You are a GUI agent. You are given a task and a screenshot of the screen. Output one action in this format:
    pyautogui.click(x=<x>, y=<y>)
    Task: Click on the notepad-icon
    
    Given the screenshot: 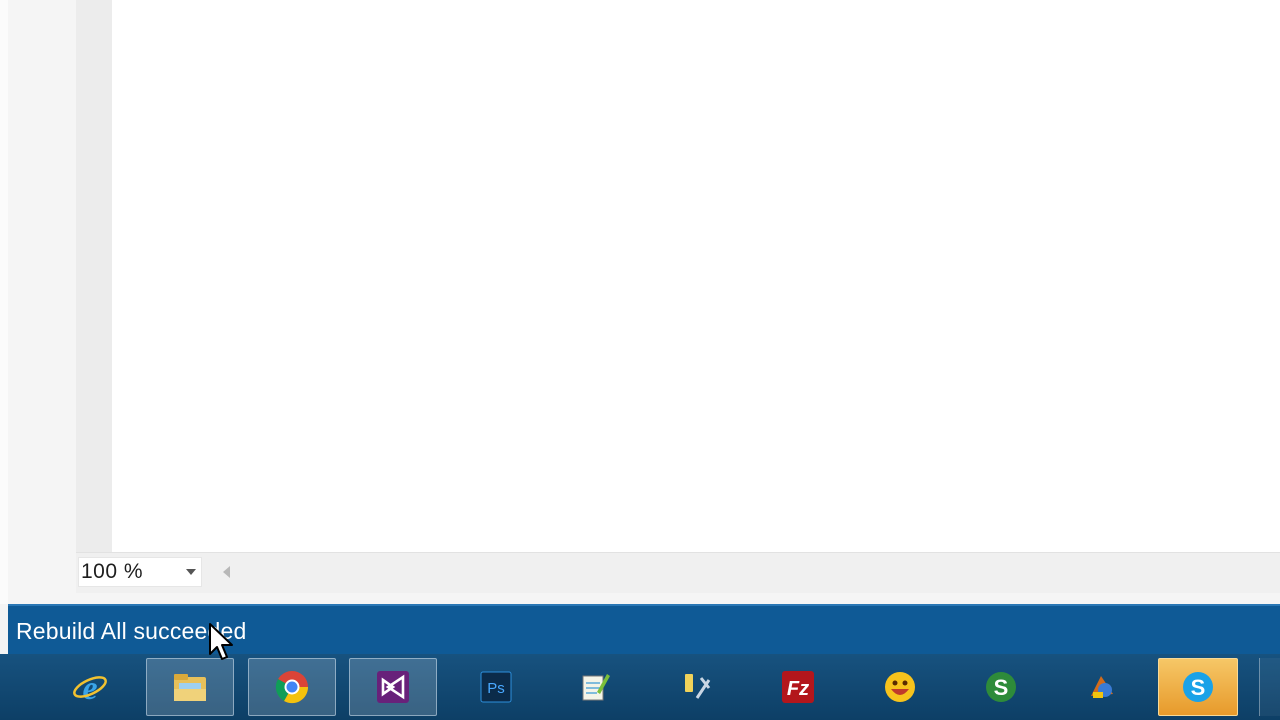 What is the action you would take?
    pyautogui.click(x=594, y=687)
    